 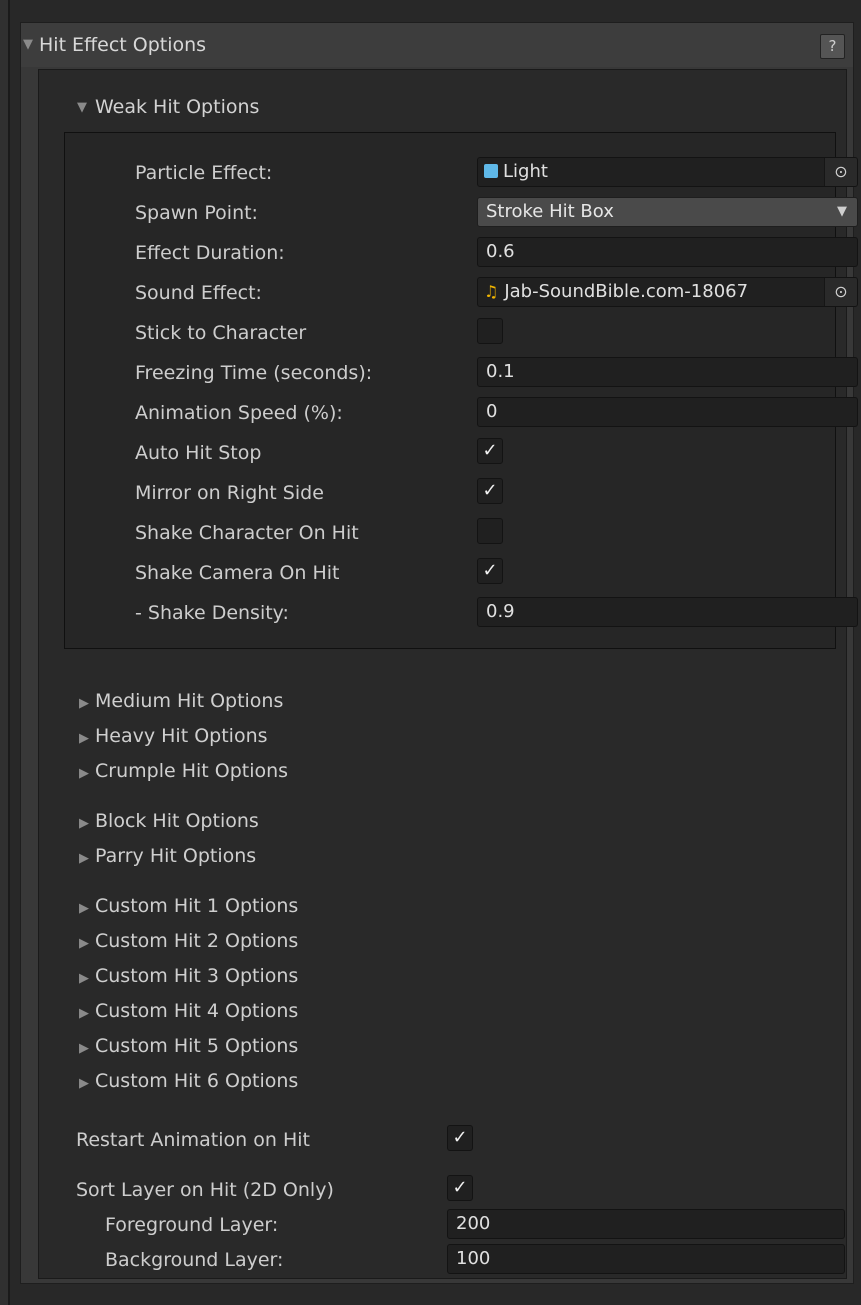 I want to click on window-left-edge, so click(x=5, y=652).